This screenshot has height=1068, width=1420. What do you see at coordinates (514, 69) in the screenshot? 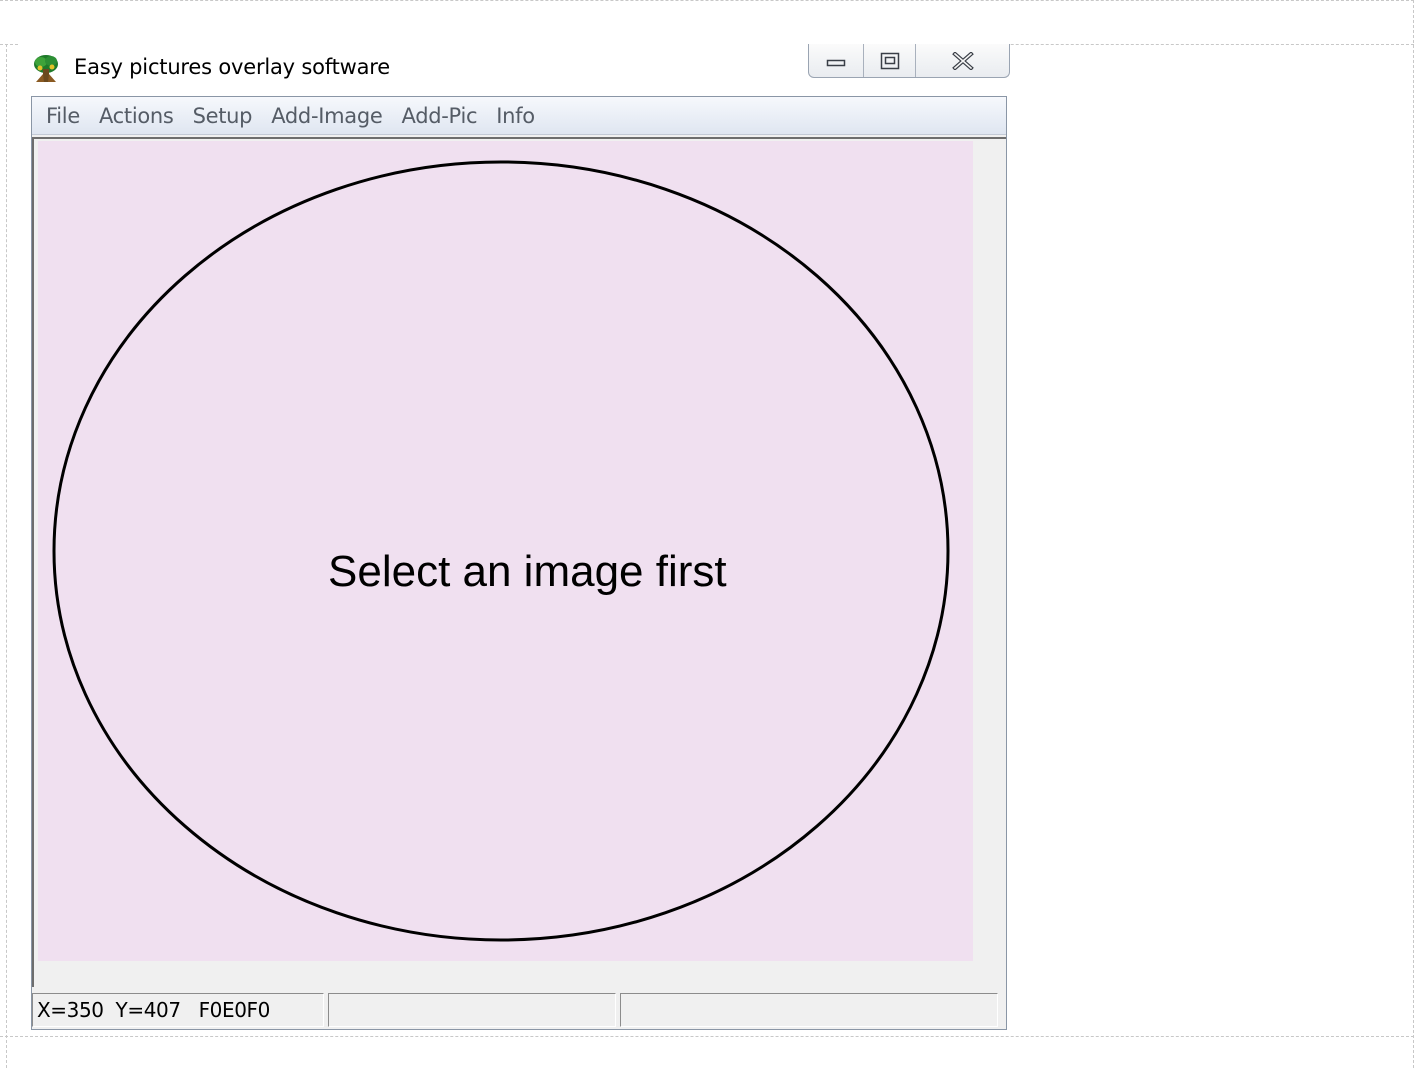
I see `title-bar: Easy pictures overlay software` at bounding box center [514, 69].